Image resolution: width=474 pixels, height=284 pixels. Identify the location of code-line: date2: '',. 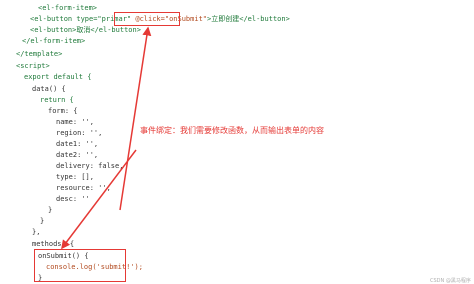
(77, 155).